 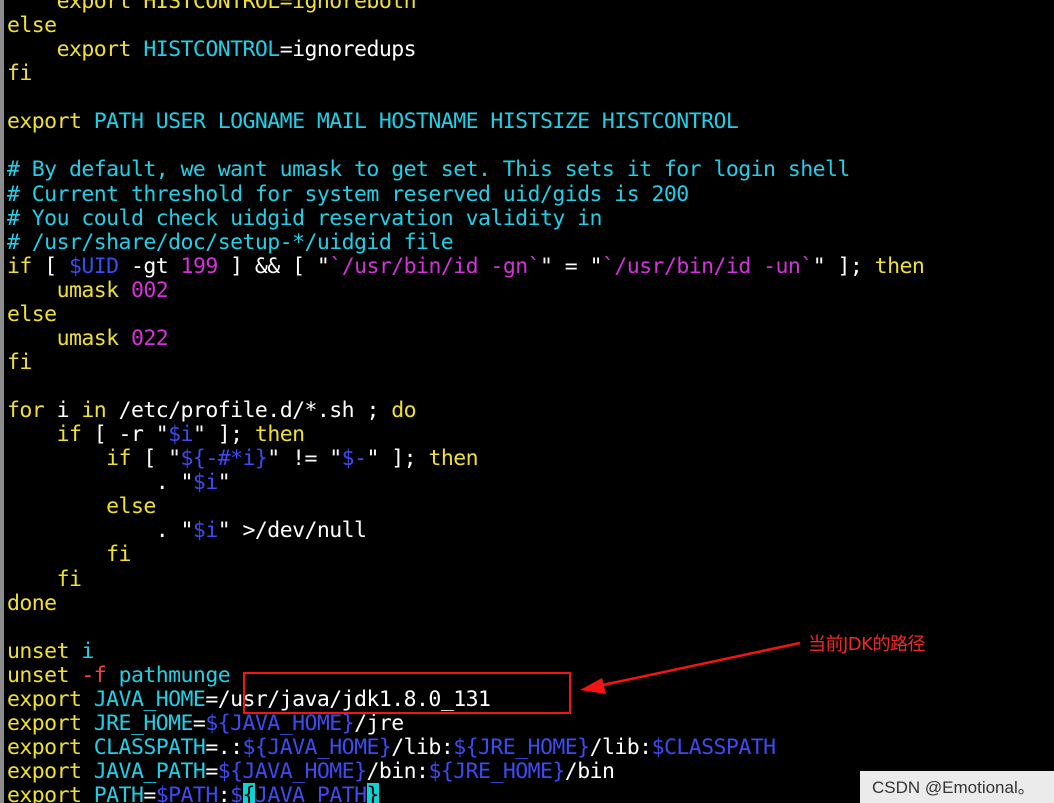 What do you see at coordinates (187, 793) in the screenshot?
I see `code-token: $PATH` at bounding box center [187, 793].